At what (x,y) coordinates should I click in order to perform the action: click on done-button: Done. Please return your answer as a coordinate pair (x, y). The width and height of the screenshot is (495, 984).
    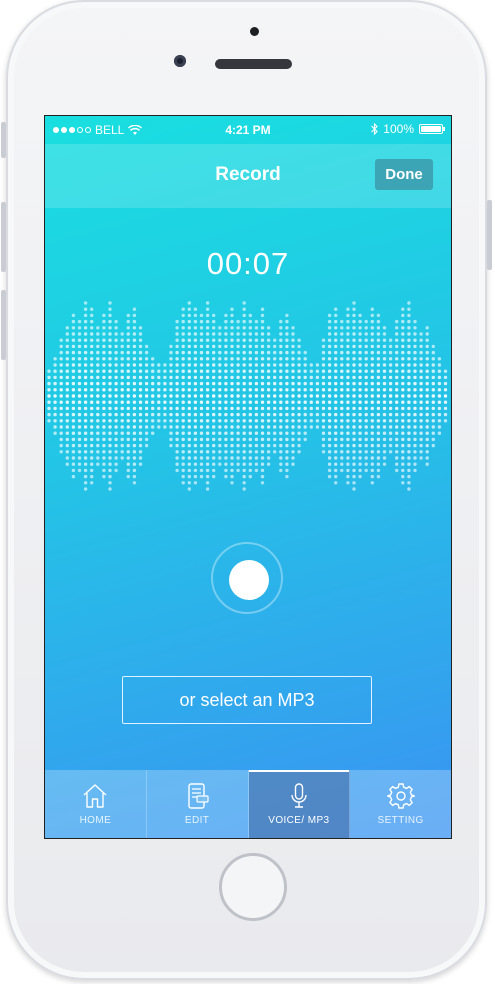
    Looking at the image, I should click on (404, 174).